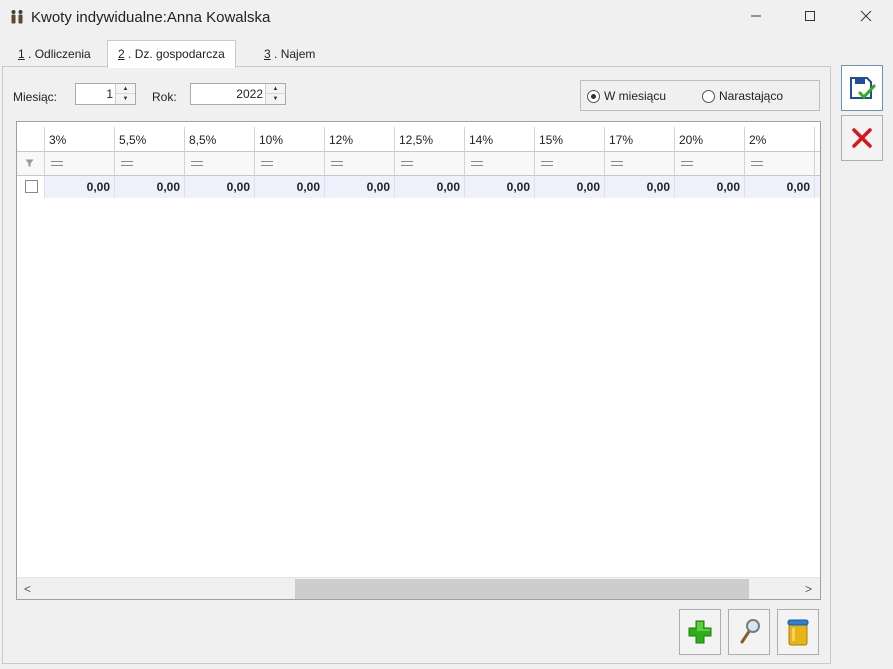  I want to click on horizontal-scrollbar: < >, so click(418, 588).